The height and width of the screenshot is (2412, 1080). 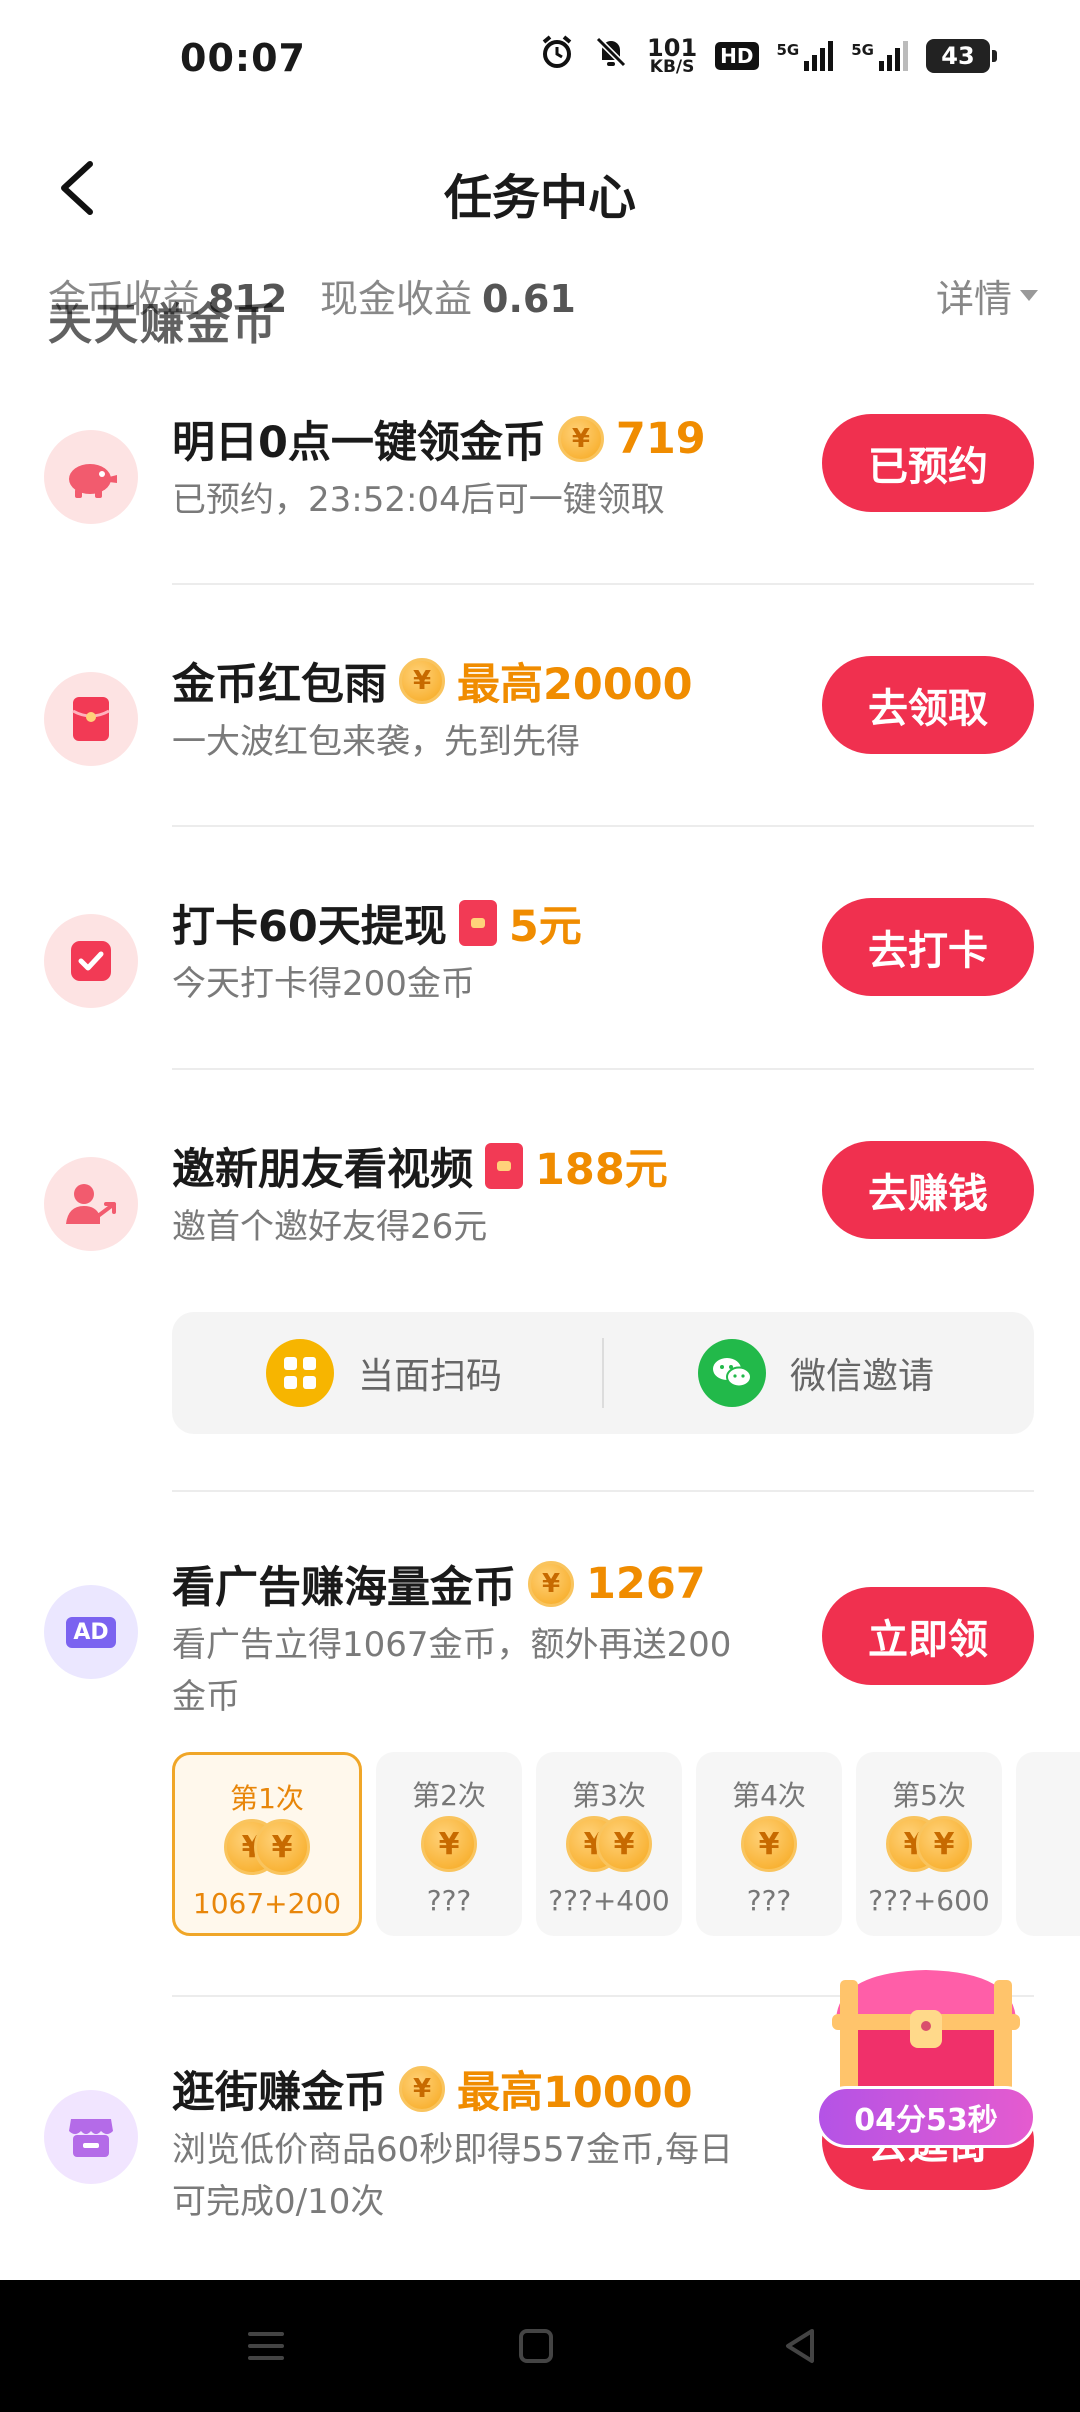 I want to click on earn-money-button: 去赚钱, so click(x=928, y=1190).